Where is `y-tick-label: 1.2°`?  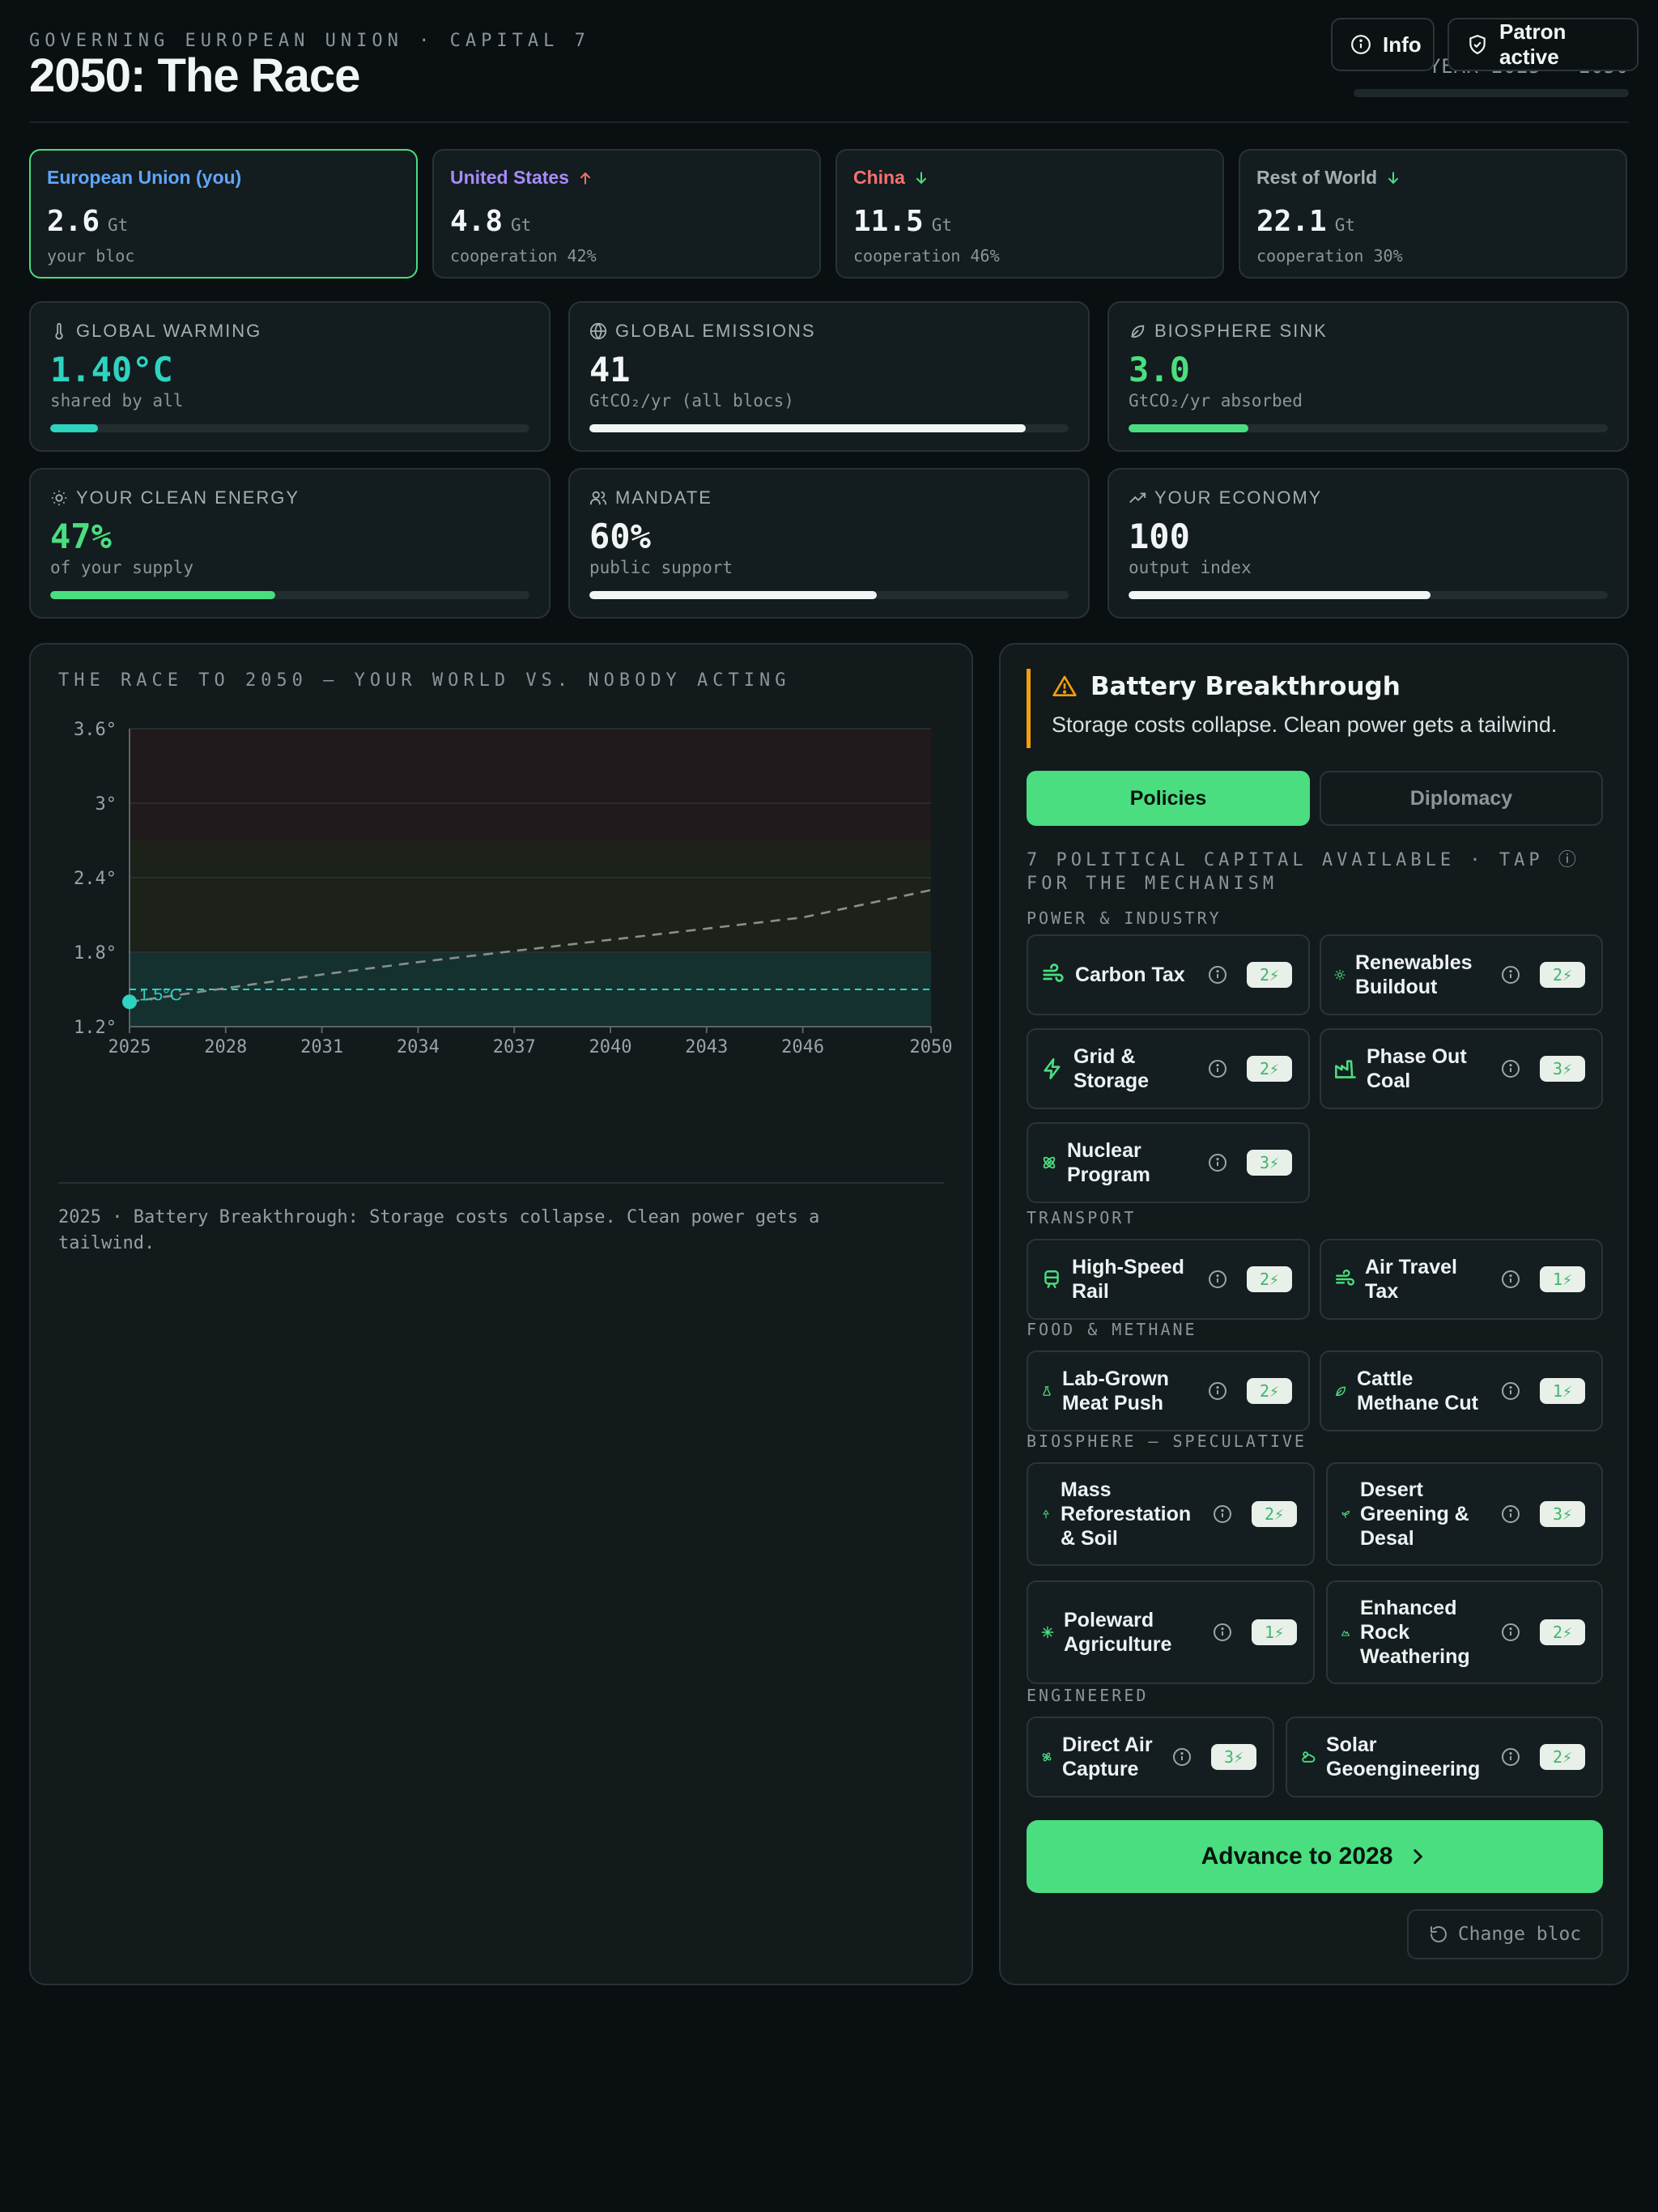
y-tick-label: 1.2° is located at coordinates (95, 1028).